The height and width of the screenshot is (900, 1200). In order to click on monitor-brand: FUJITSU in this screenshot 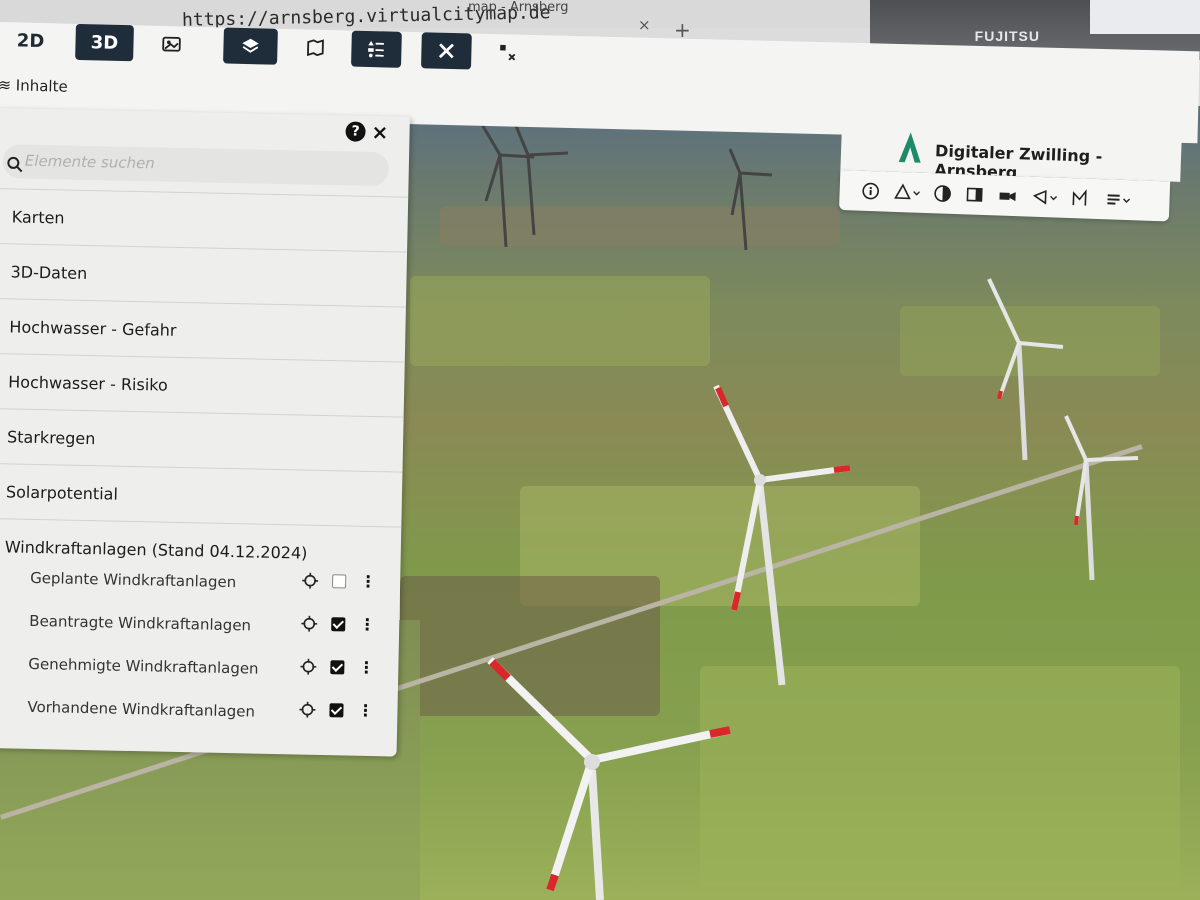, I will do `click(1007, 36)`.